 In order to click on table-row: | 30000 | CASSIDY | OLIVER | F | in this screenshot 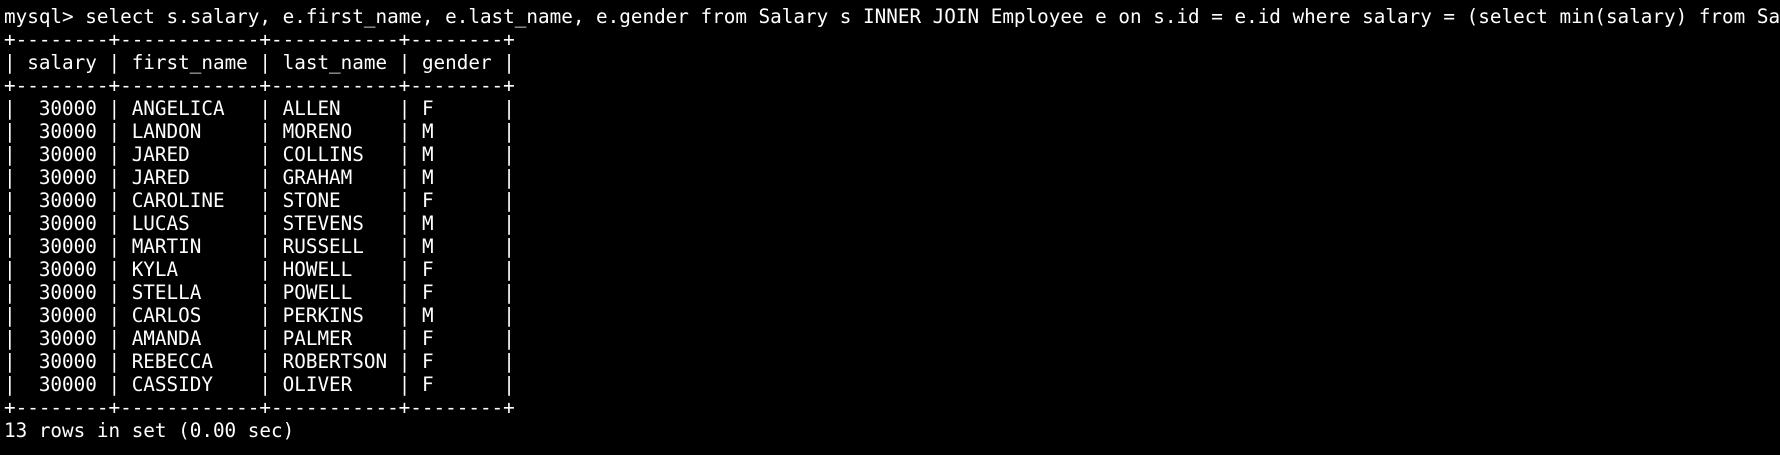, I will do `click(259, 384)`.